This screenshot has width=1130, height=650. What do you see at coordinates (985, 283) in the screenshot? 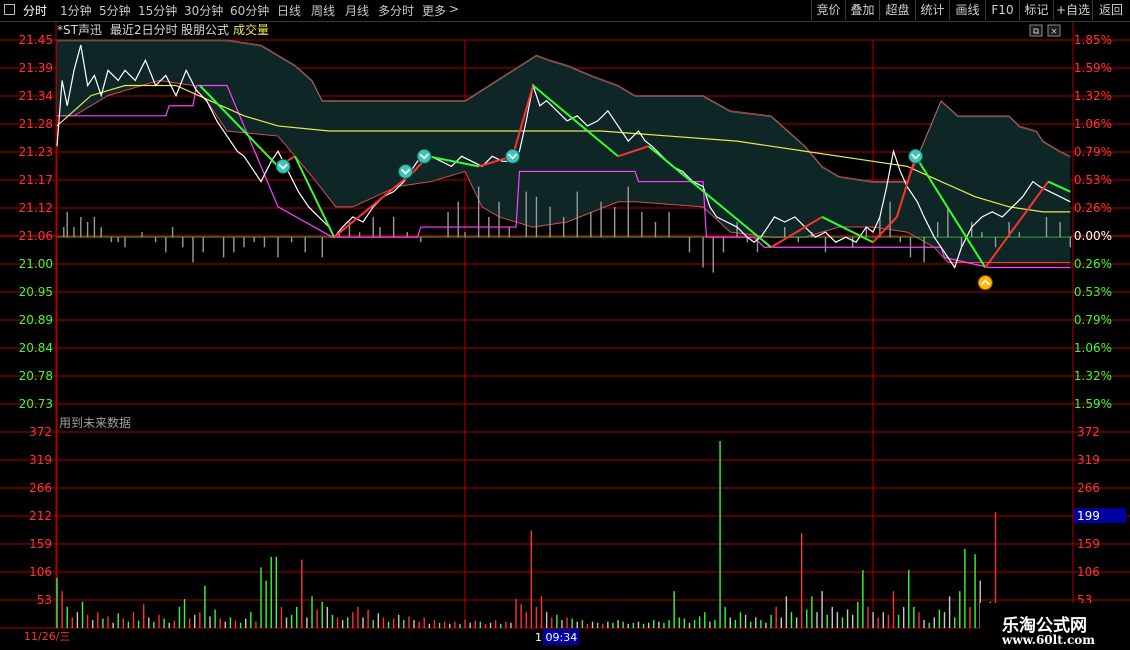
I see `buy-signal-icon` at bounding box center [985, 283].